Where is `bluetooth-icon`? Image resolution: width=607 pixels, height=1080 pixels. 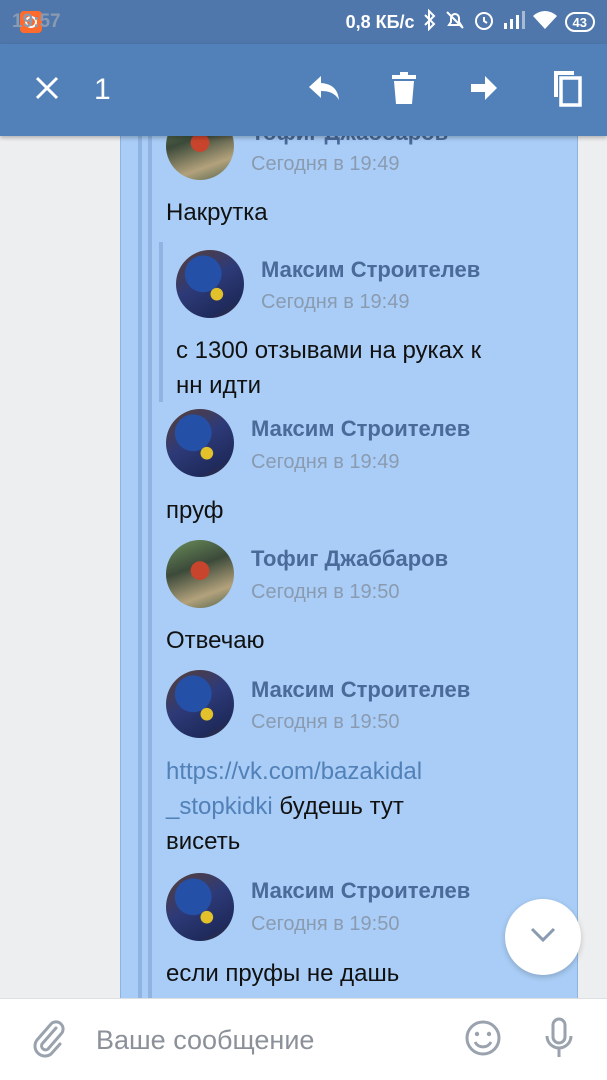
bluetooth-icon is located at coordinates (430, 22).